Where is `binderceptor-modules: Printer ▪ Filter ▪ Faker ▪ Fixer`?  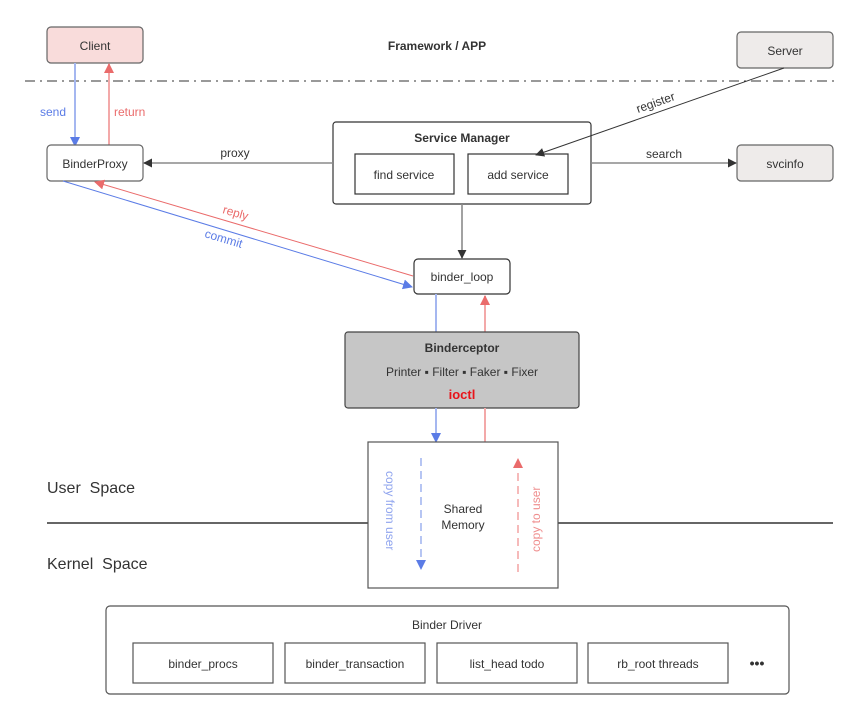 binderceptor-modules: Printer ▪ Filter ▪ Faker ▪ Fixer is located at coordinates (462, 372).